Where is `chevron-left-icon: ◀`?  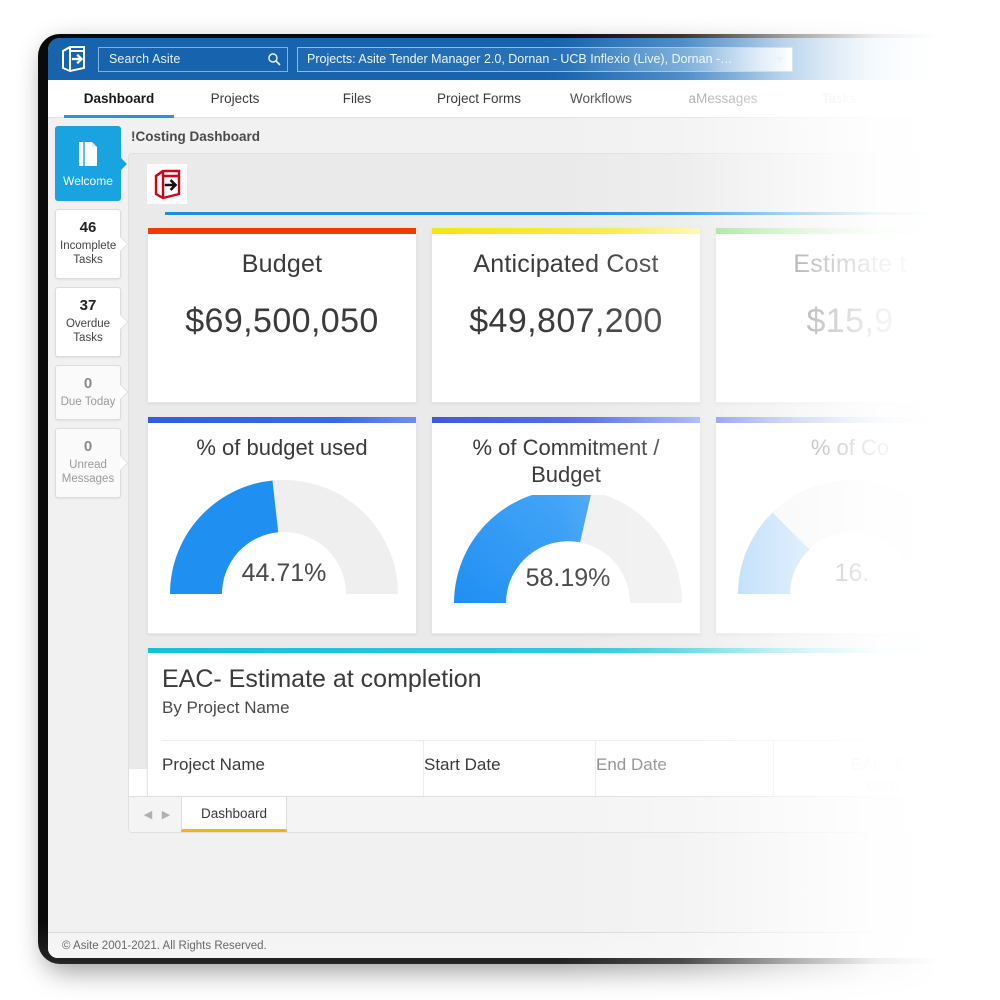 chevron-left-icon: ◀ is located at coordinates (148, 814).